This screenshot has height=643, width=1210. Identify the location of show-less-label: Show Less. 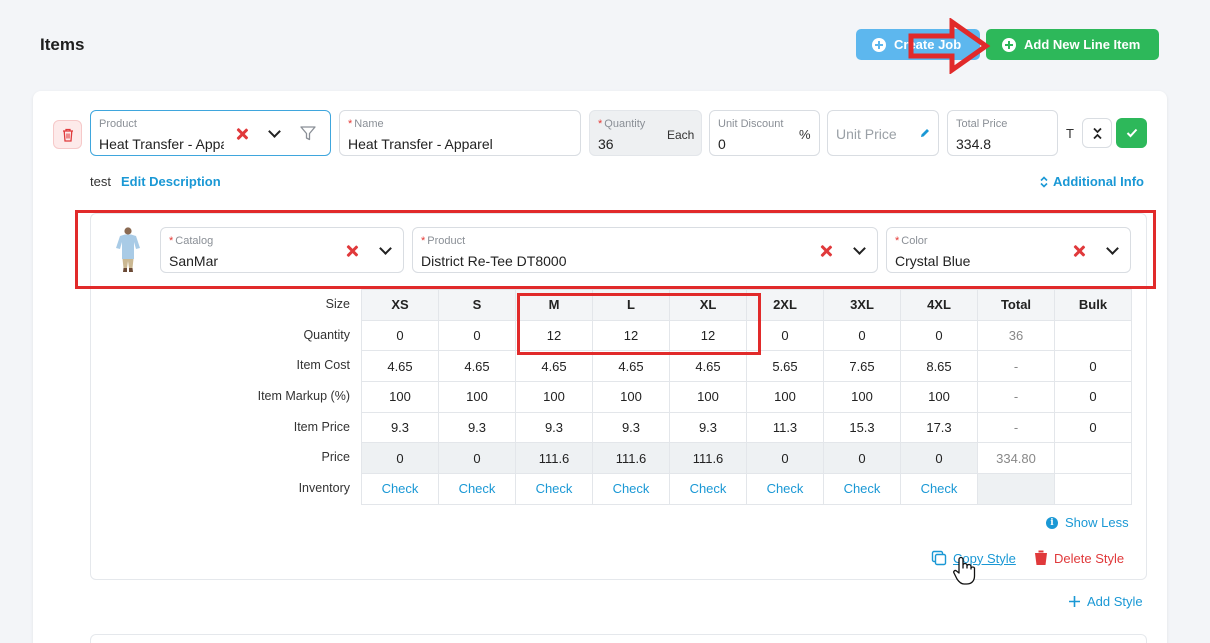
(1097, 522).